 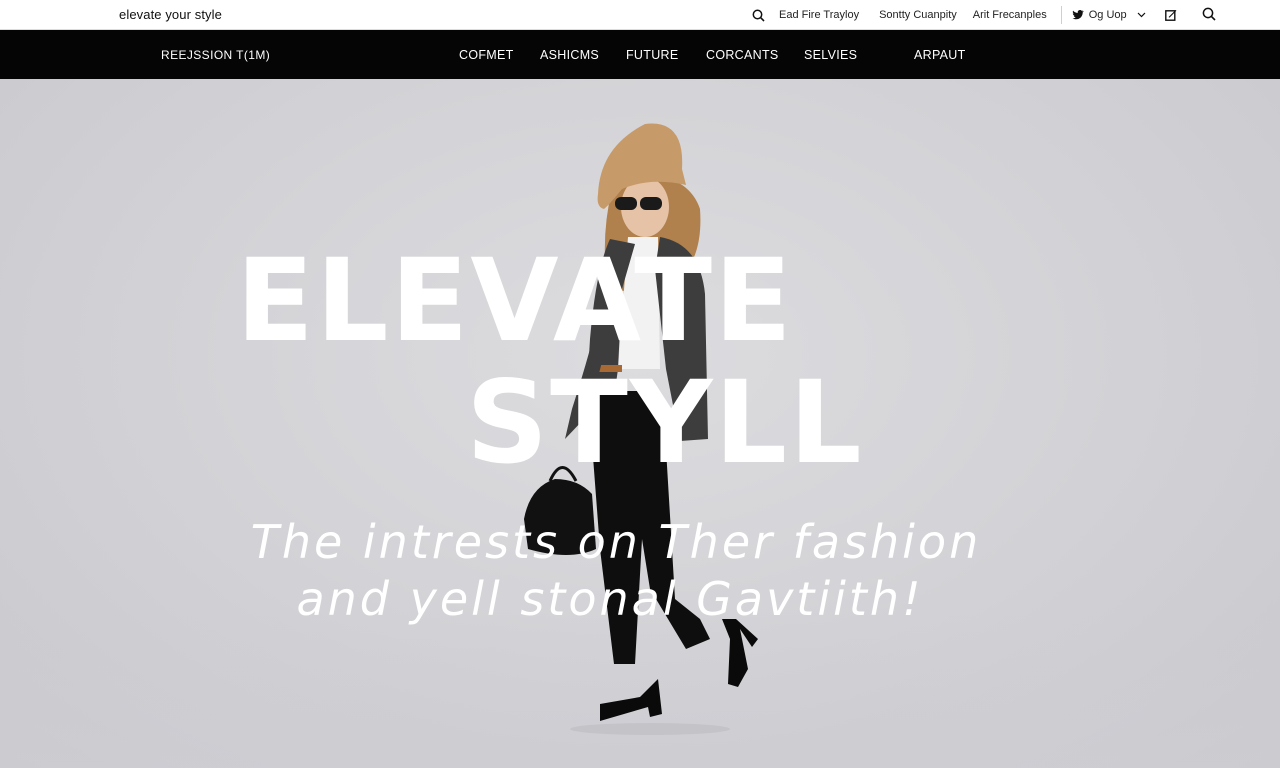 What do you see at coordinates (819, 15) in the screenshot?
I see `search-link-label: Ead Fire Trayloy` at bounding box center [819, 15].